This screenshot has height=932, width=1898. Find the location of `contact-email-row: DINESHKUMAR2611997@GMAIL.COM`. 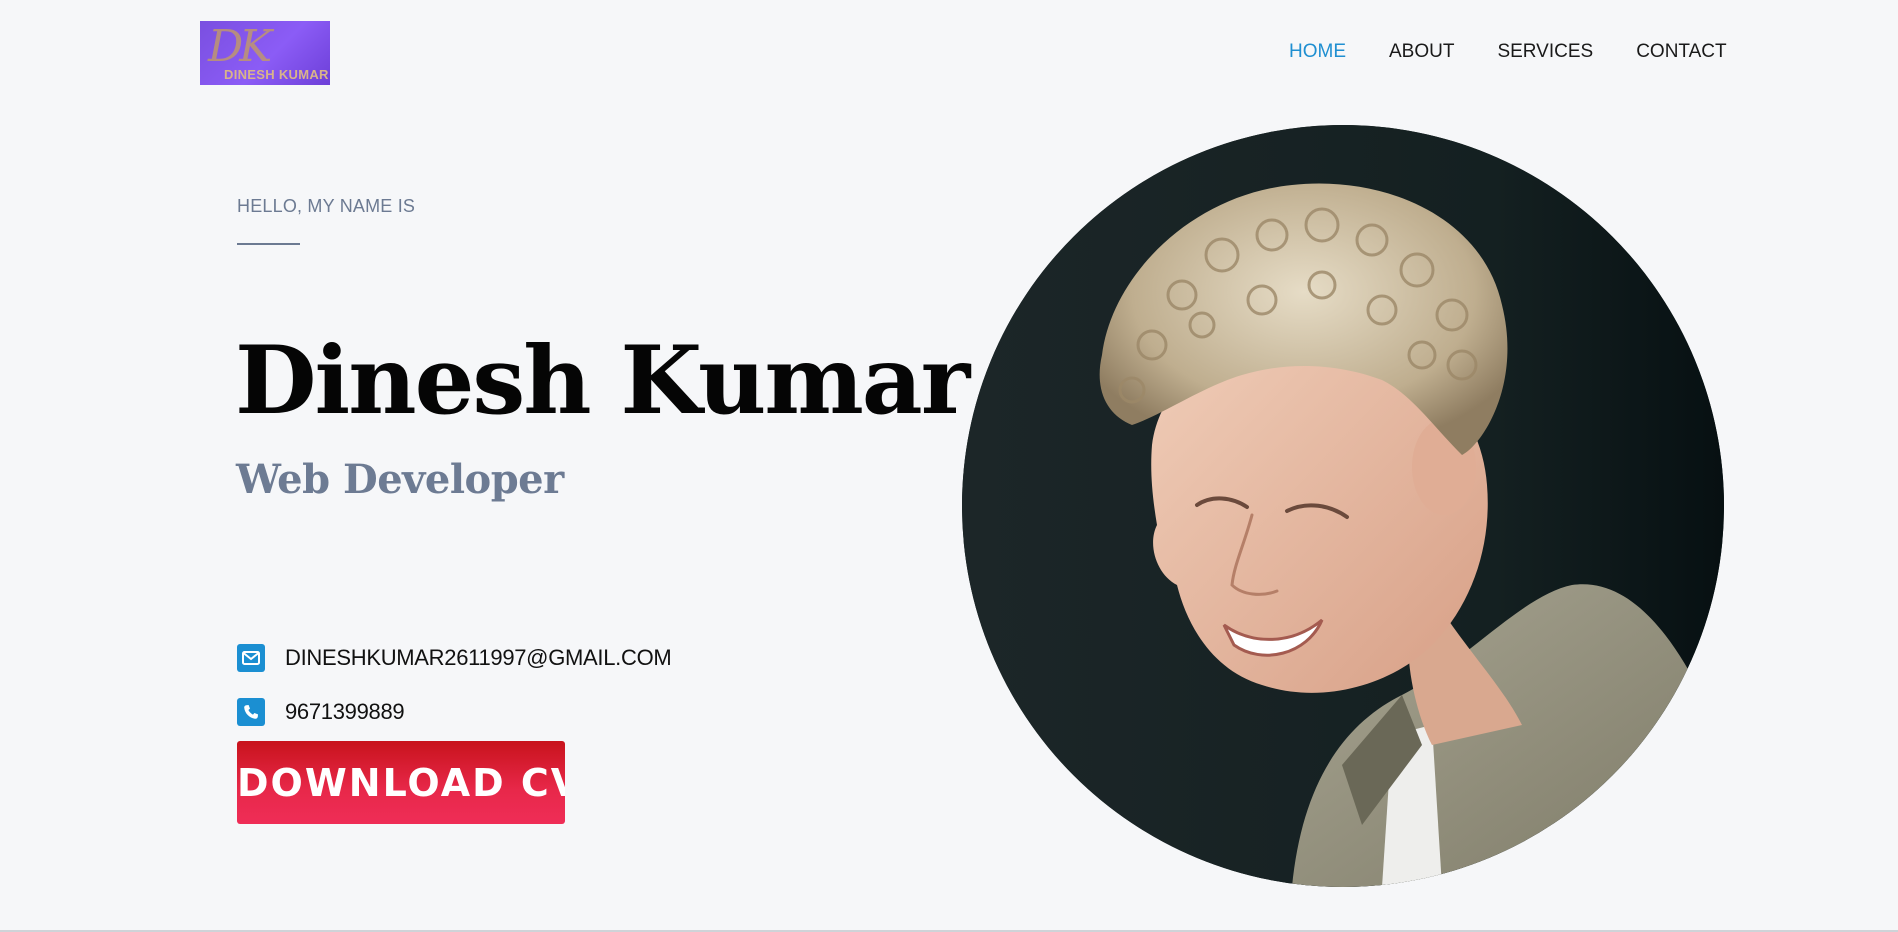

contact-email-row: DINESHKUMAR2611997@GMAIL.COM is located at coordinates (454, 658).